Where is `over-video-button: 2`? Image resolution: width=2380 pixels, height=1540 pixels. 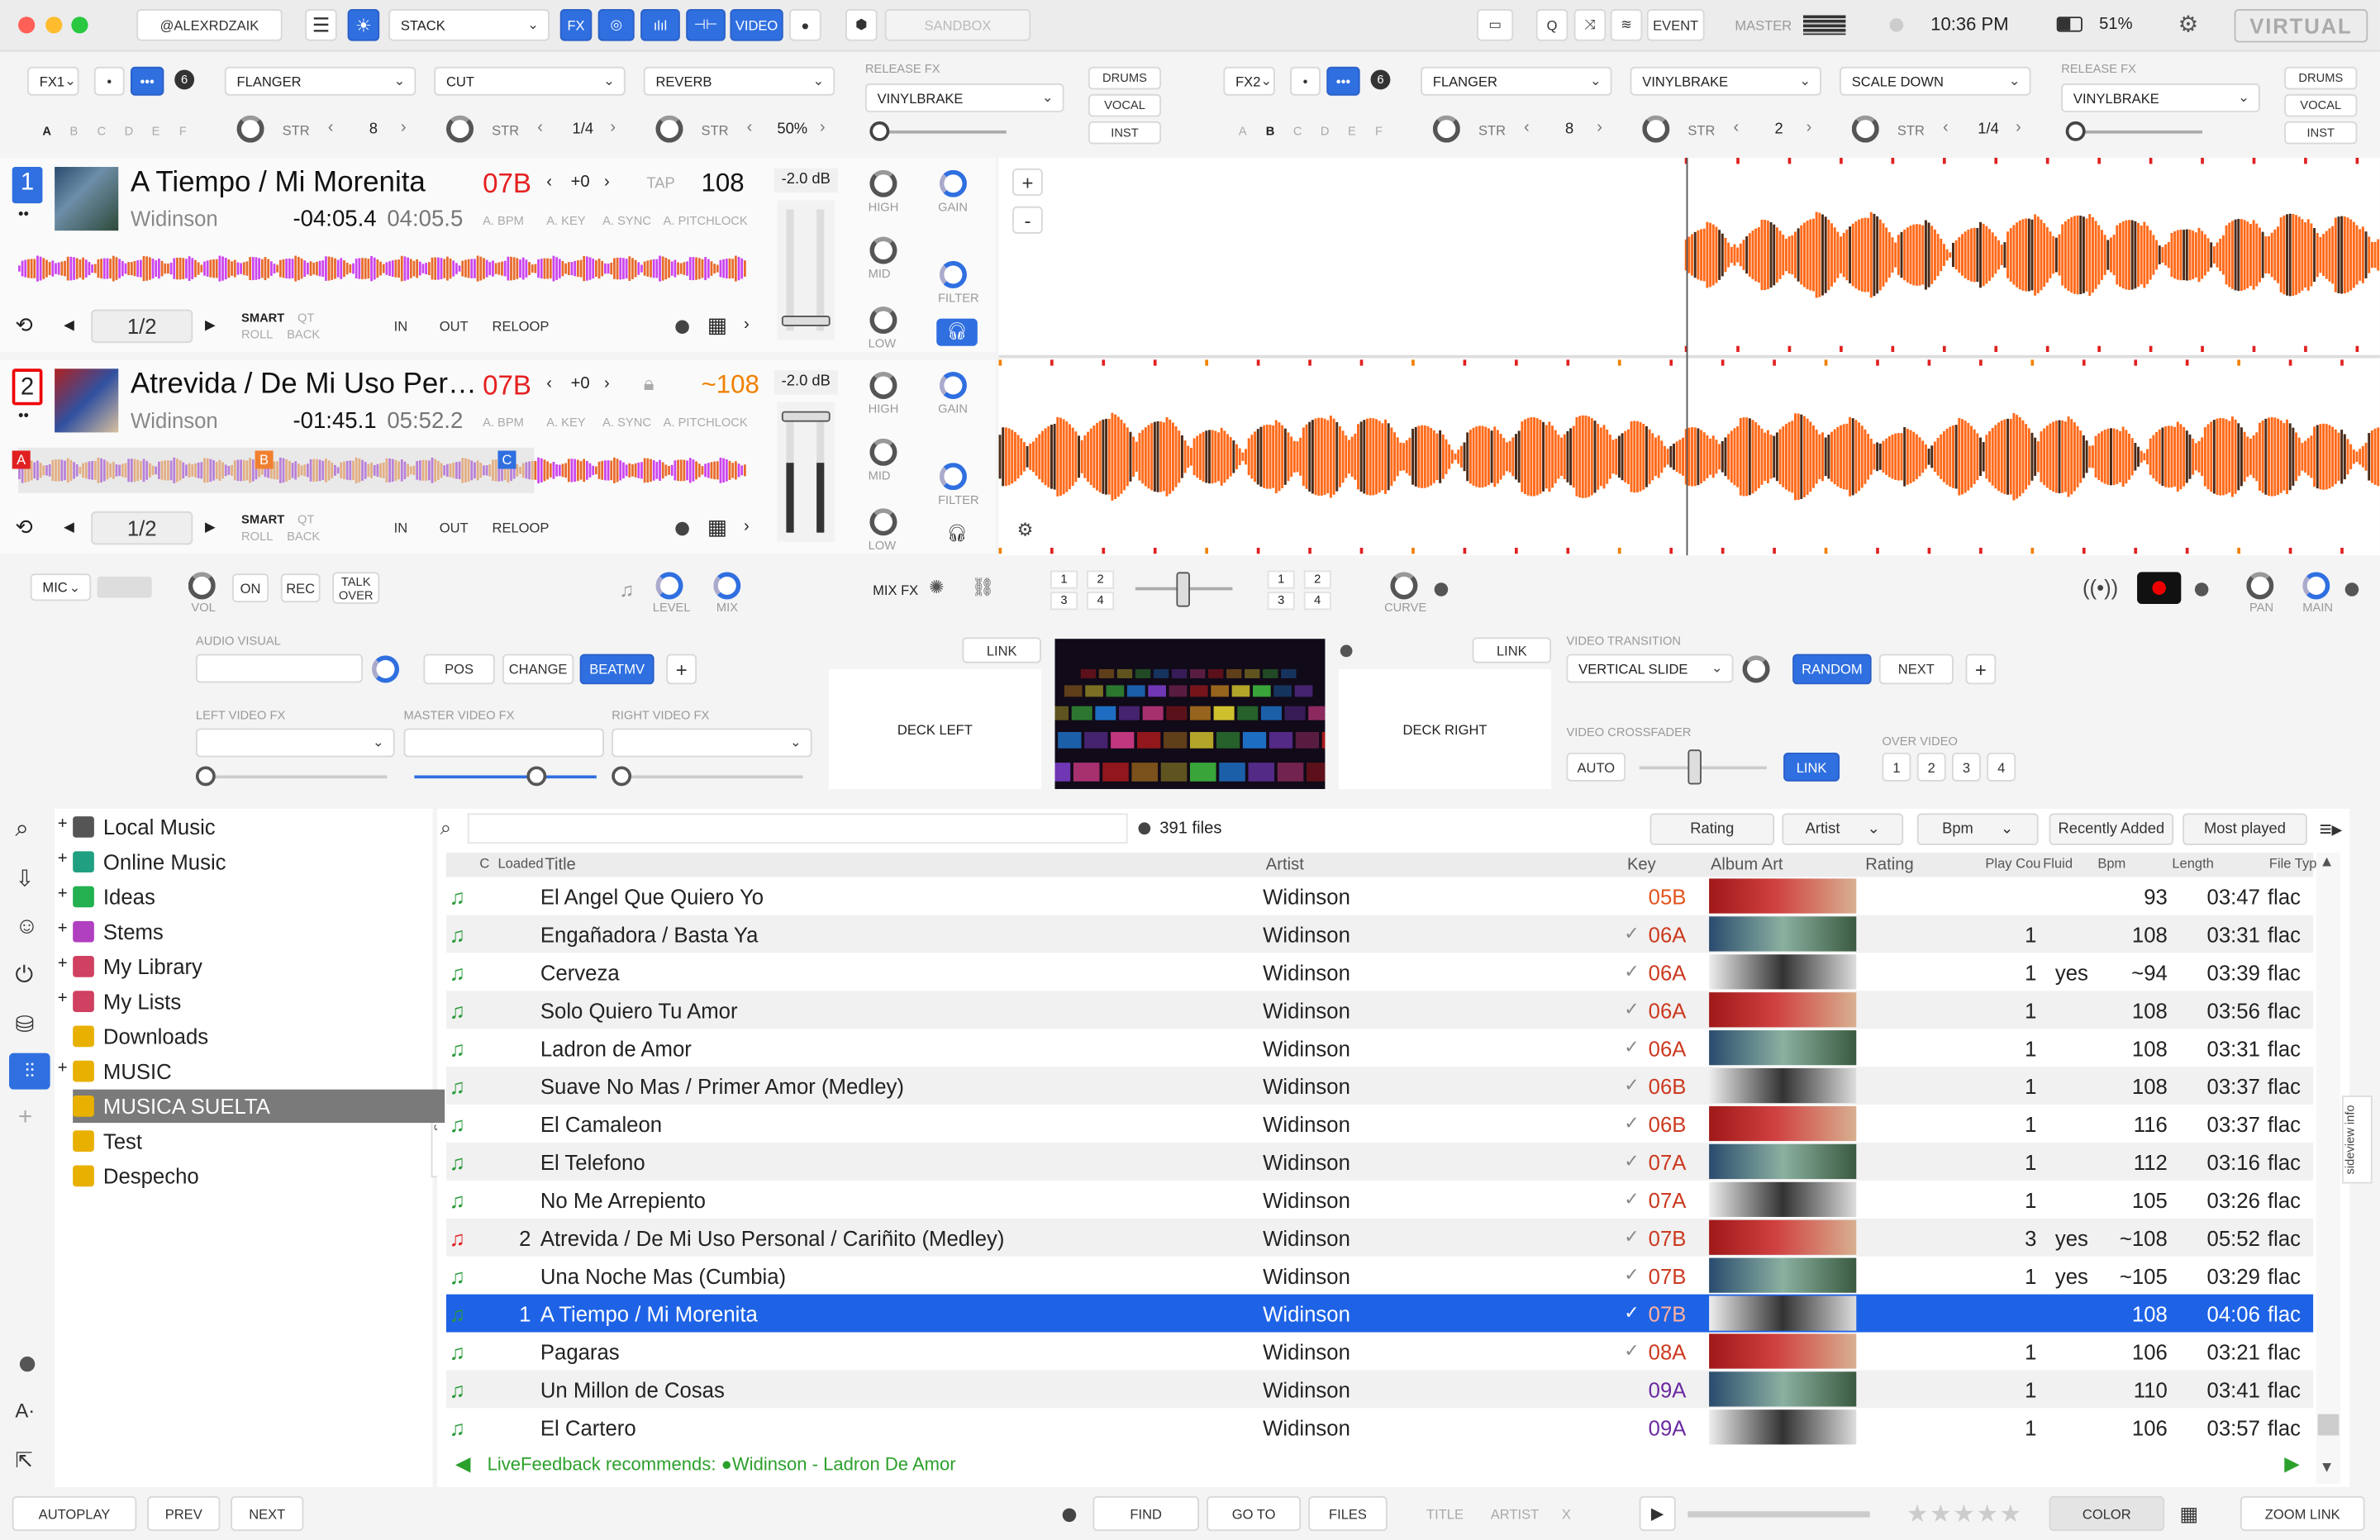
over-video-button: 2 is located at coordinates (1931, 767).